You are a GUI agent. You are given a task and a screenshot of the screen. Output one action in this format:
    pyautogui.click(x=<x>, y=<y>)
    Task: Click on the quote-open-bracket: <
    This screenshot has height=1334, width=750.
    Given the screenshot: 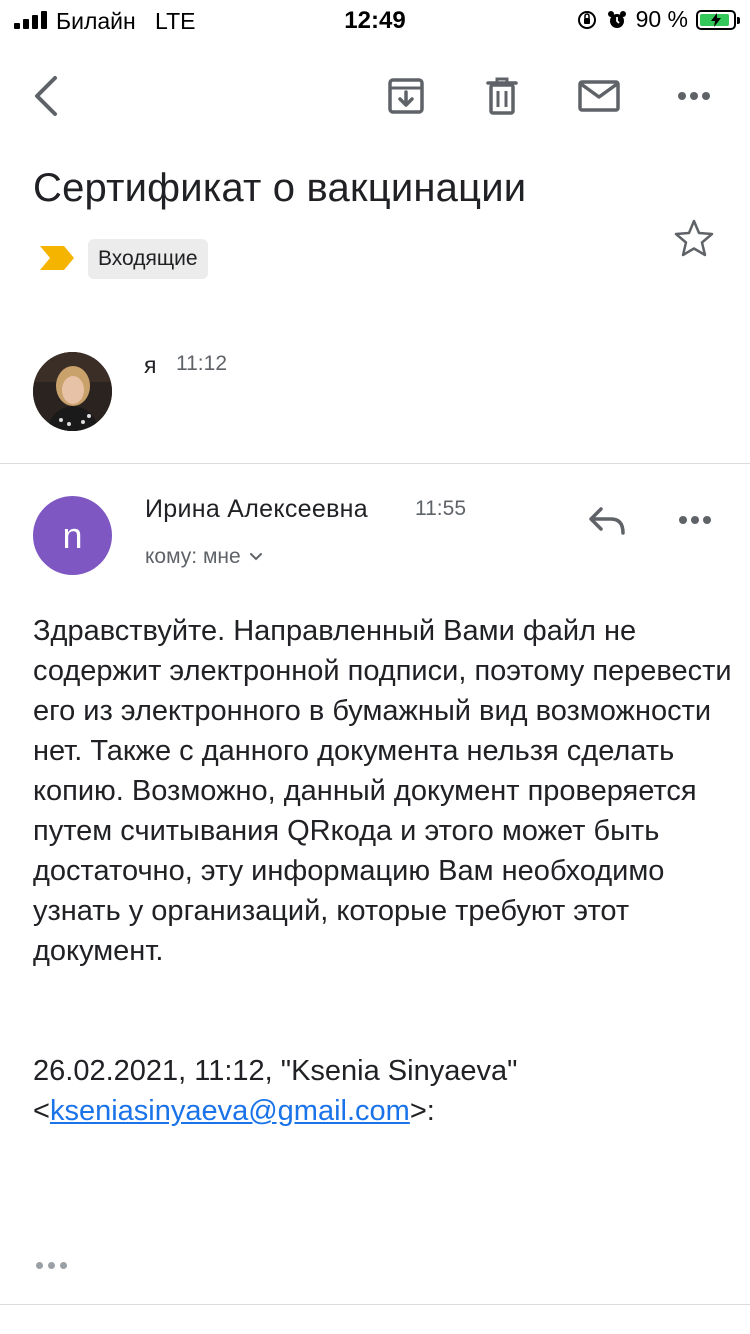 What is the action you would take?
    pyautogui.click(x=41, y=1111)
    